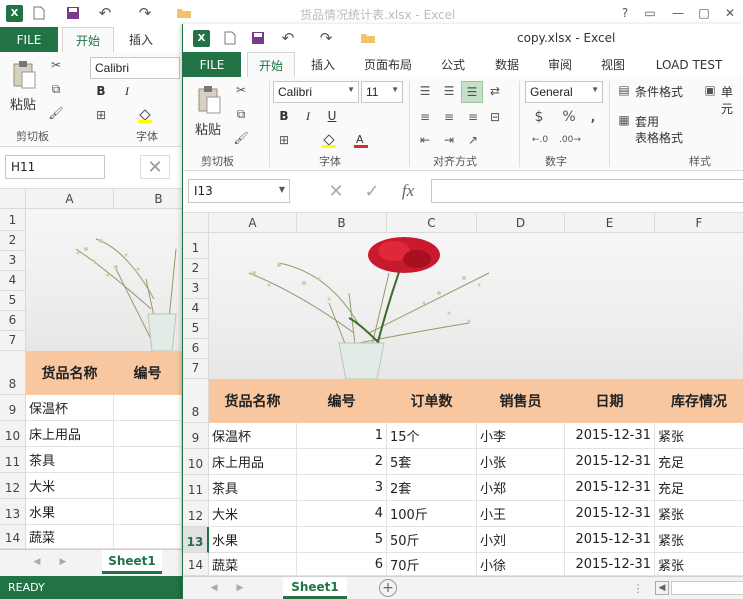  I want to click on table-cell: 小王, so click(521, 514).